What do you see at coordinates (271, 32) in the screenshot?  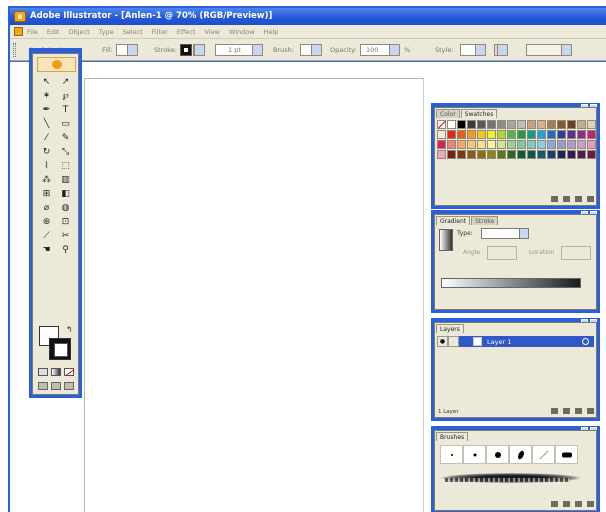 I see `menu-help: Help` at bounding box center [271, 32].